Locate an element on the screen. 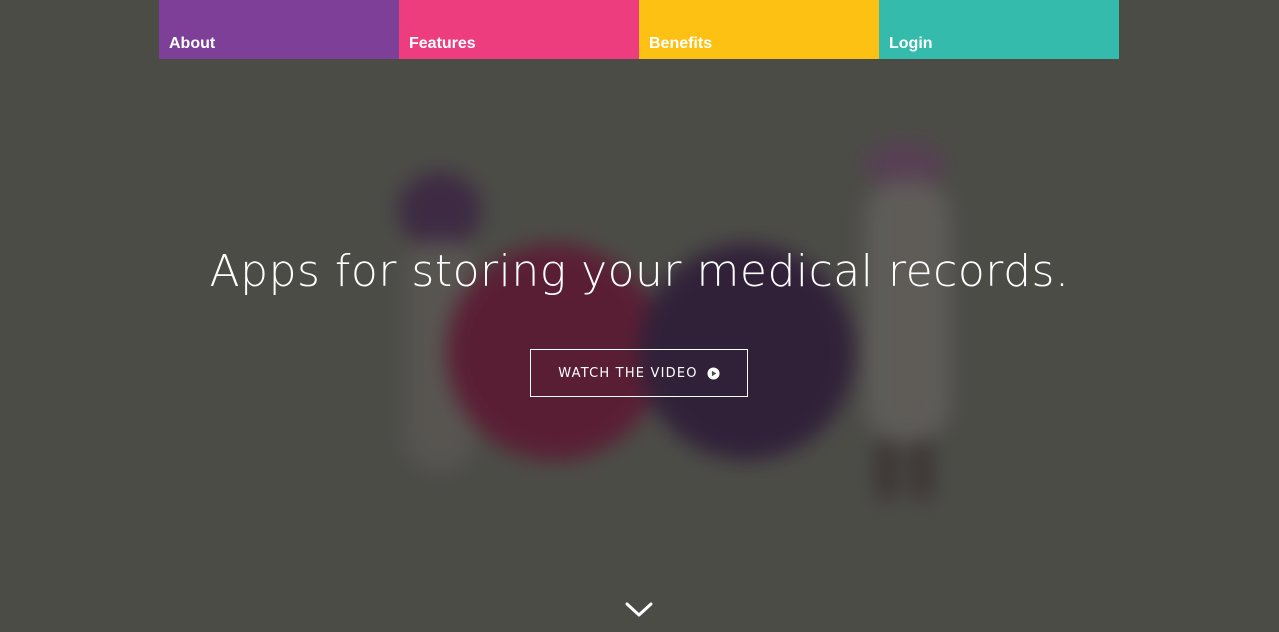 The width and height of the screenshot is (1279, 632). nav-item-benefits: Benefits is located at coordinates (759, 29).